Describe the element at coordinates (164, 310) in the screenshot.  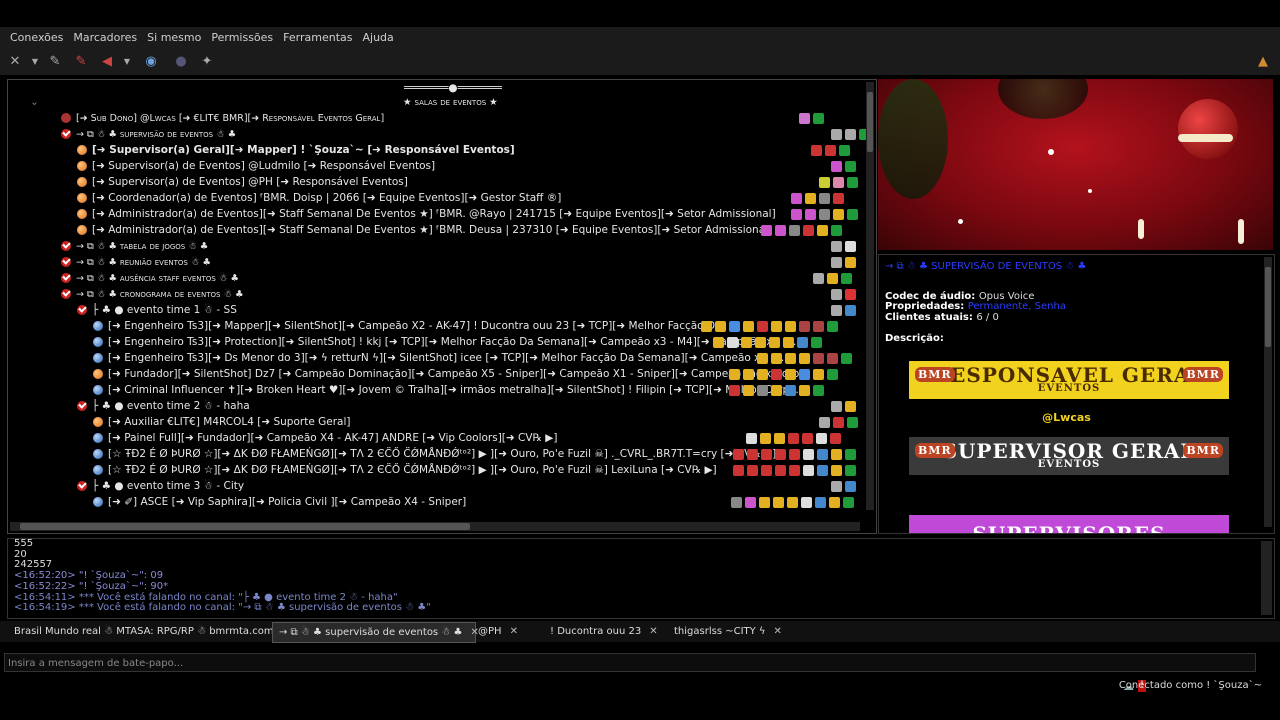
I see `item-label: ├ ♣ ● evento time 1 ☃ - SS` at that location.